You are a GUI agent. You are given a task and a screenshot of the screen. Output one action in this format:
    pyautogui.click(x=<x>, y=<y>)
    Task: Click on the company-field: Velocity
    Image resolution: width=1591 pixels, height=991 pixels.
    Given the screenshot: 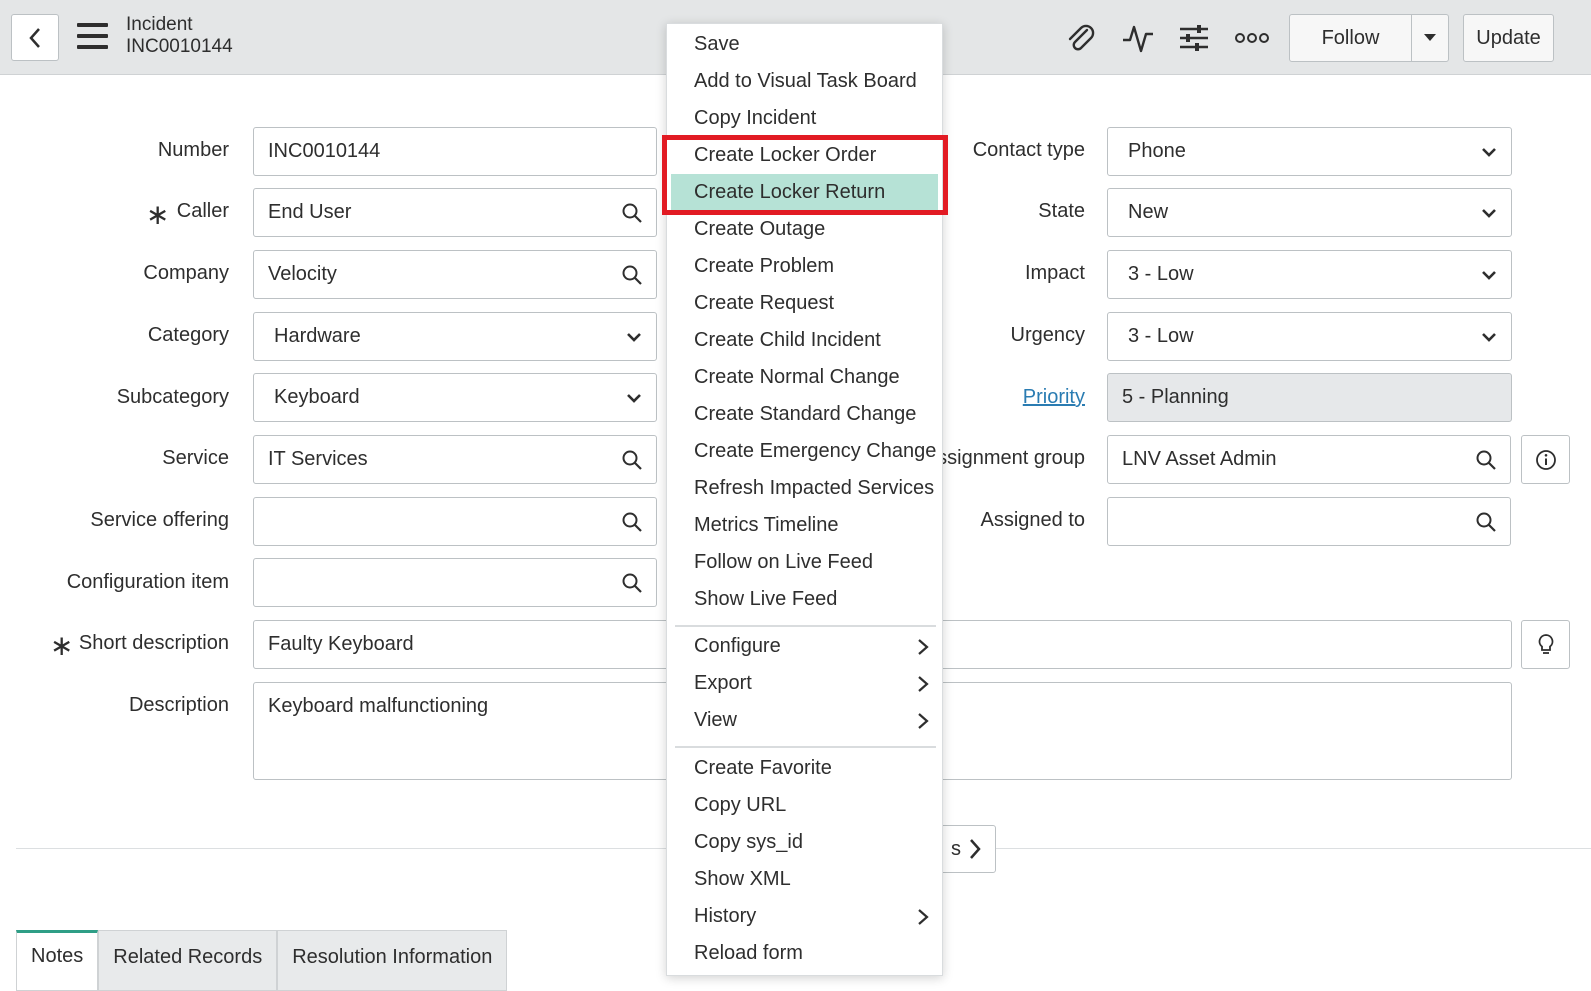 What is the action you would take?
    pyautogui.click(x=430, y=274)
    